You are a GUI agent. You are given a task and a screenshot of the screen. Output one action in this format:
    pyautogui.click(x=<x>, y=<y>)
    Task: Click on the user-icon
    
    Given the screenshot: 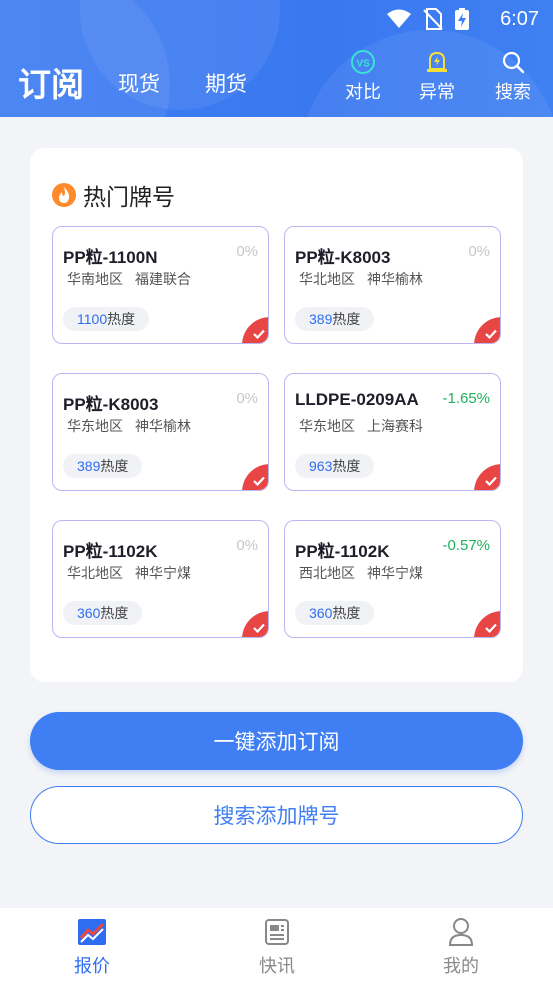 What is the action you would take?
    pyautogui.click(x=461, y=932)
    